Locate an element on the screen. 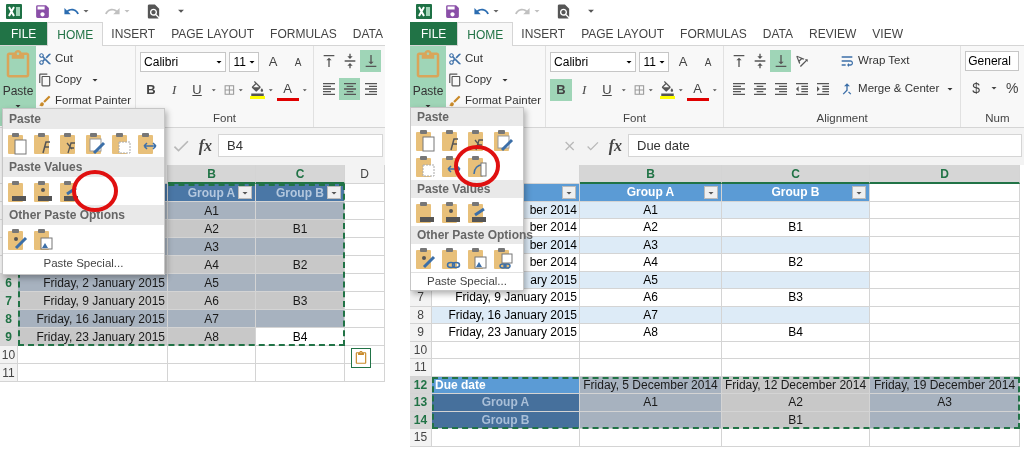 The width and height of the screenshot is (1024, 449). percent-button: % is located at coordinates (1012, 88).